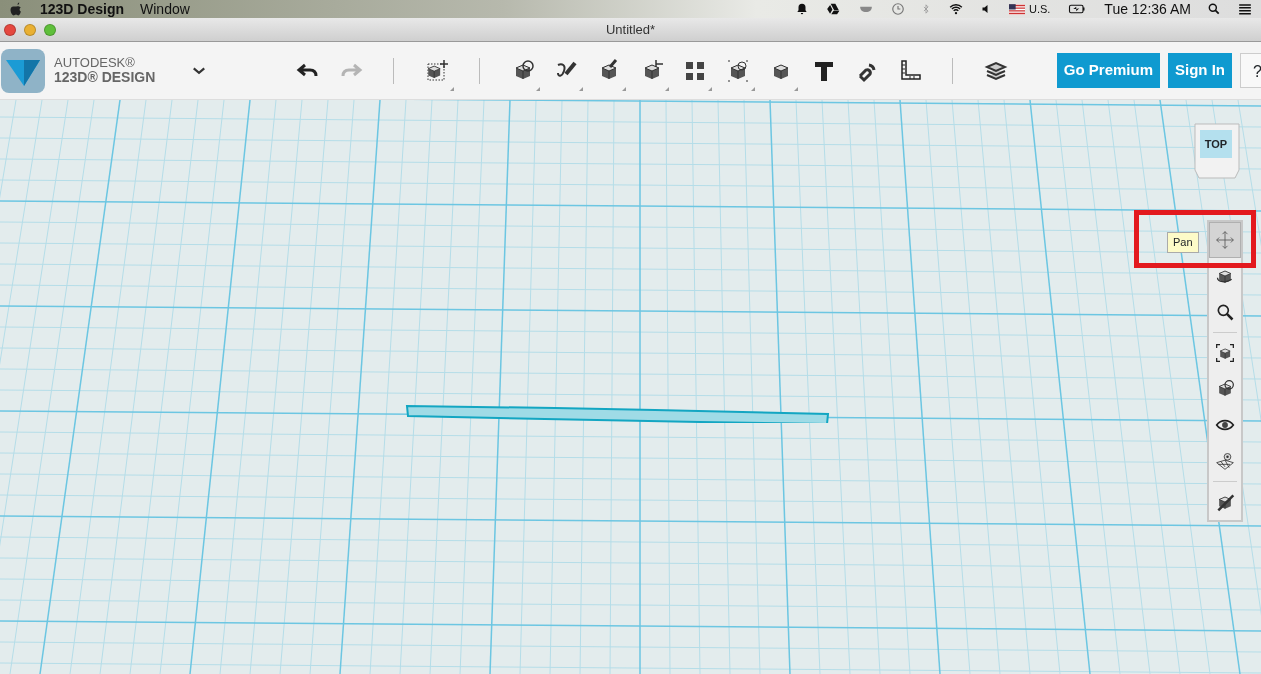 This screenshot has height=674, width=1261. Describe the element at coordinates (1147, 10) in the screenshot. I see `menu-clock: Tue 12:36 AM` at that location.